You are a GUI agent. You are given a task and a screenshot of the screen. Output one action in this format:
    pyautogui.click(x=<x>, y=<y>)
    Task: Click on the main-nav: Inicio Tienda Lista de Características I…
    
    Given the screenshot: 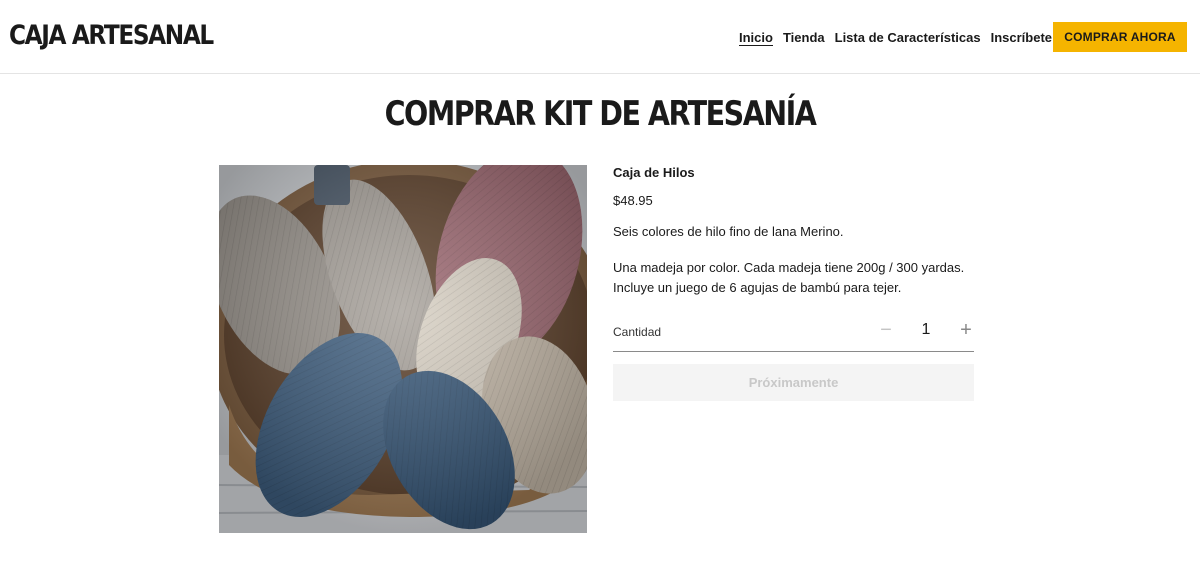 What is the action you would take?
    pyautogui.click(x=895, y=38)
    